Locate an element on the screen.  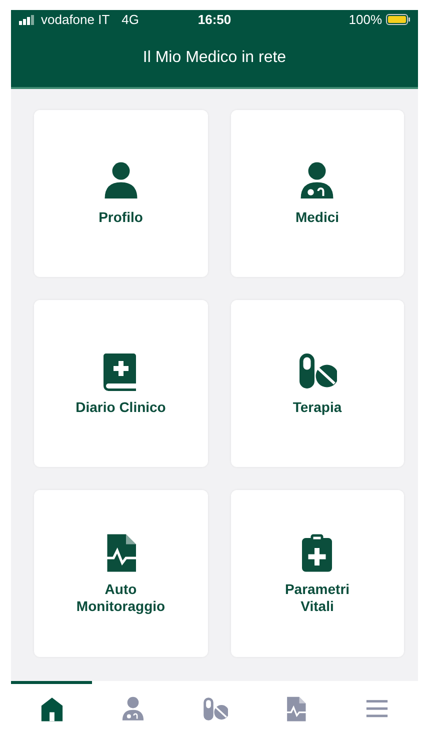
menu-tile: Terapia is located at coordinates (317, 383).